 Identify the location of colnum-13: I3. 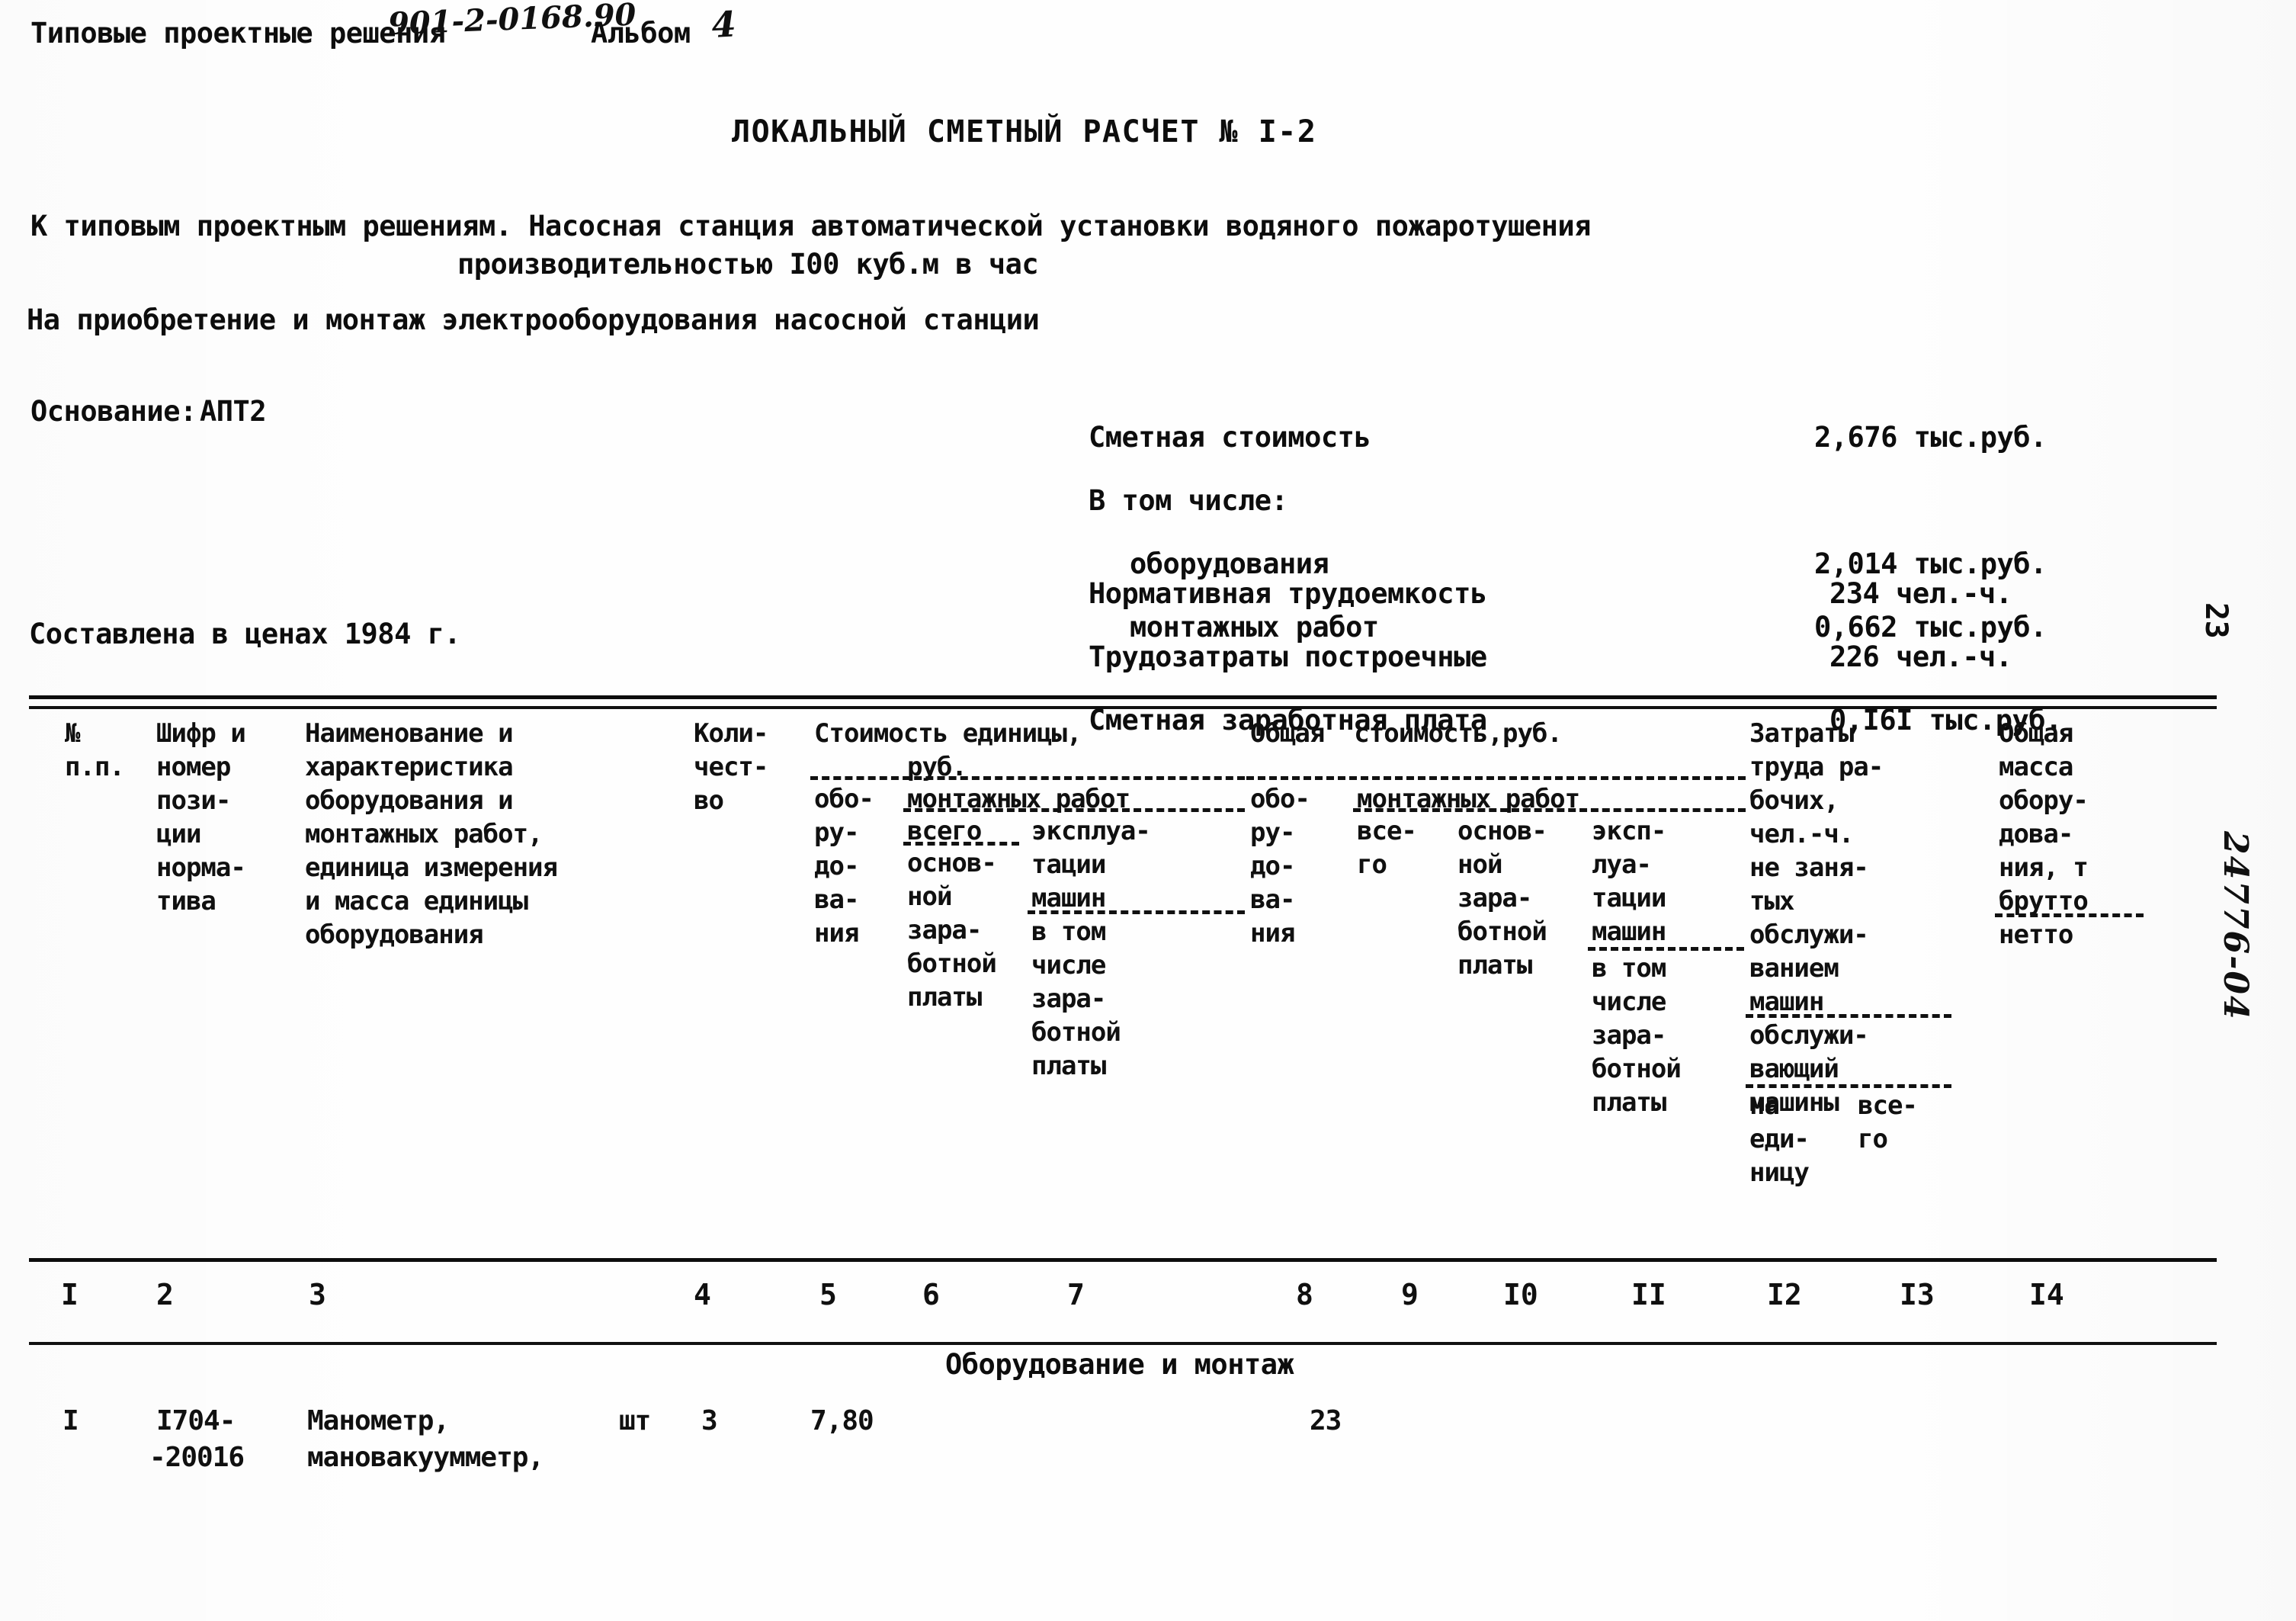
(1917, 1294).